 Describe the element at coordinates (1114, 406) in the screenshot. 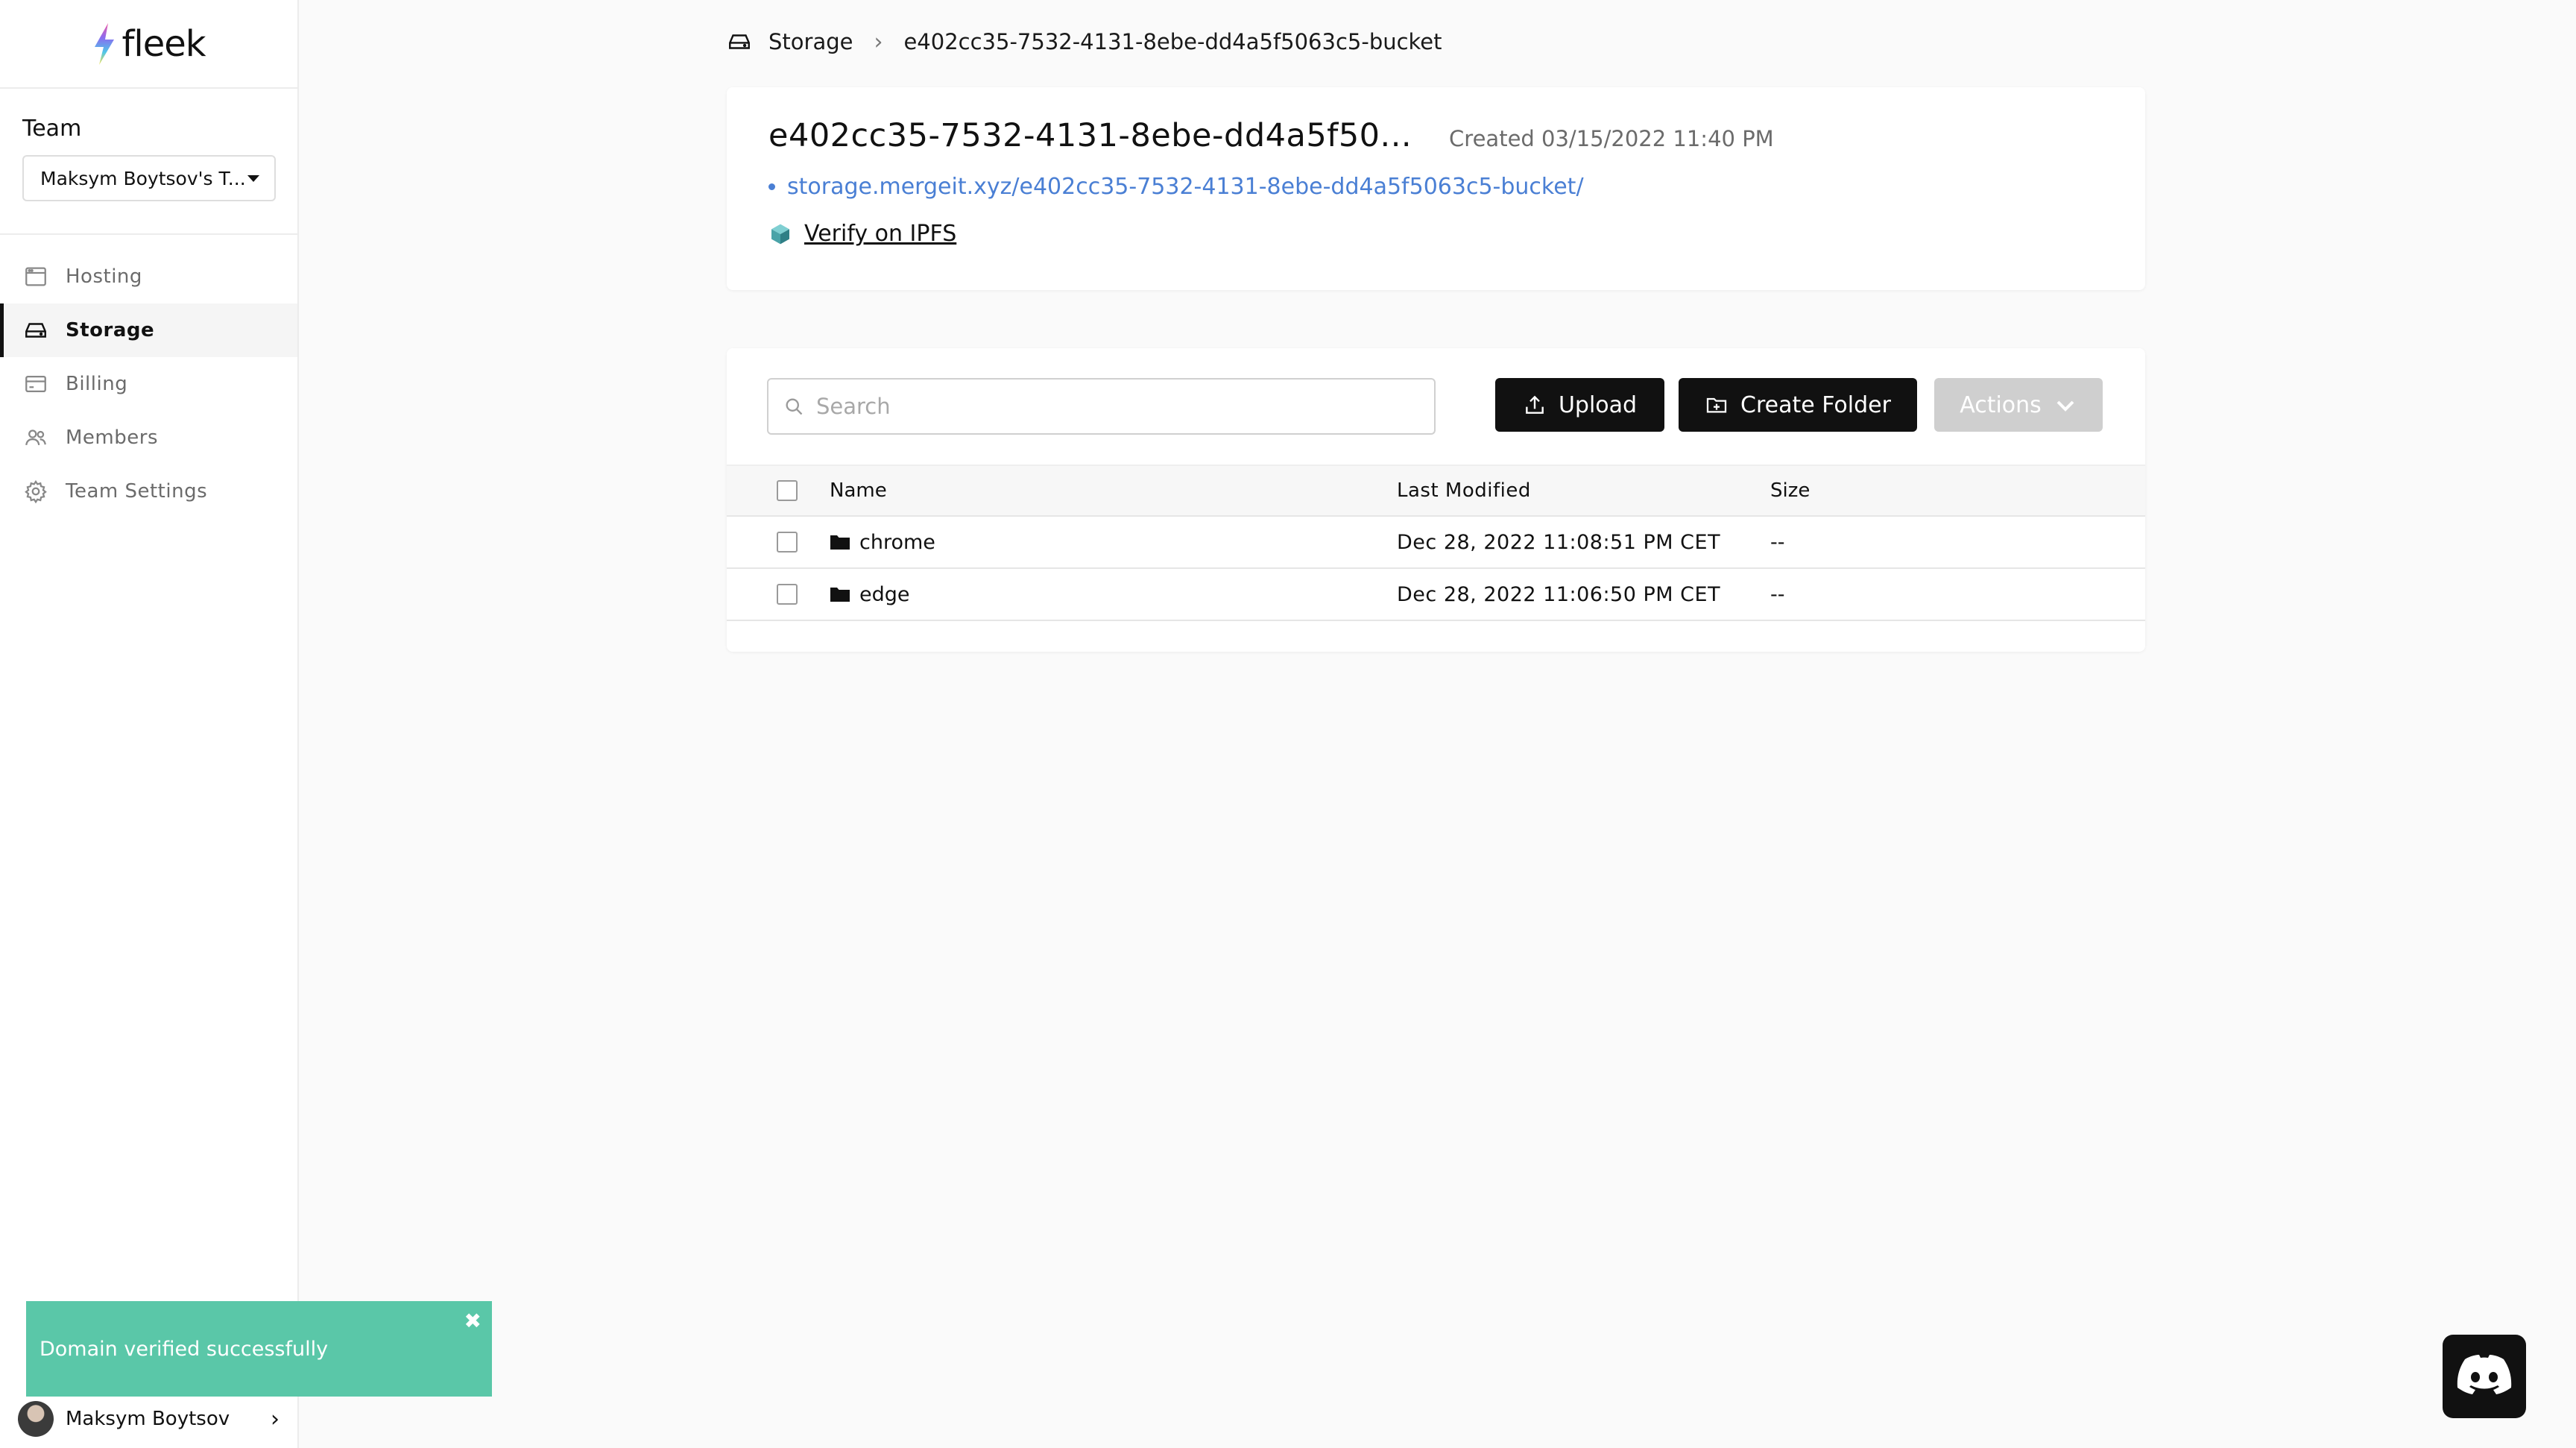

I see `search-input` at that location.